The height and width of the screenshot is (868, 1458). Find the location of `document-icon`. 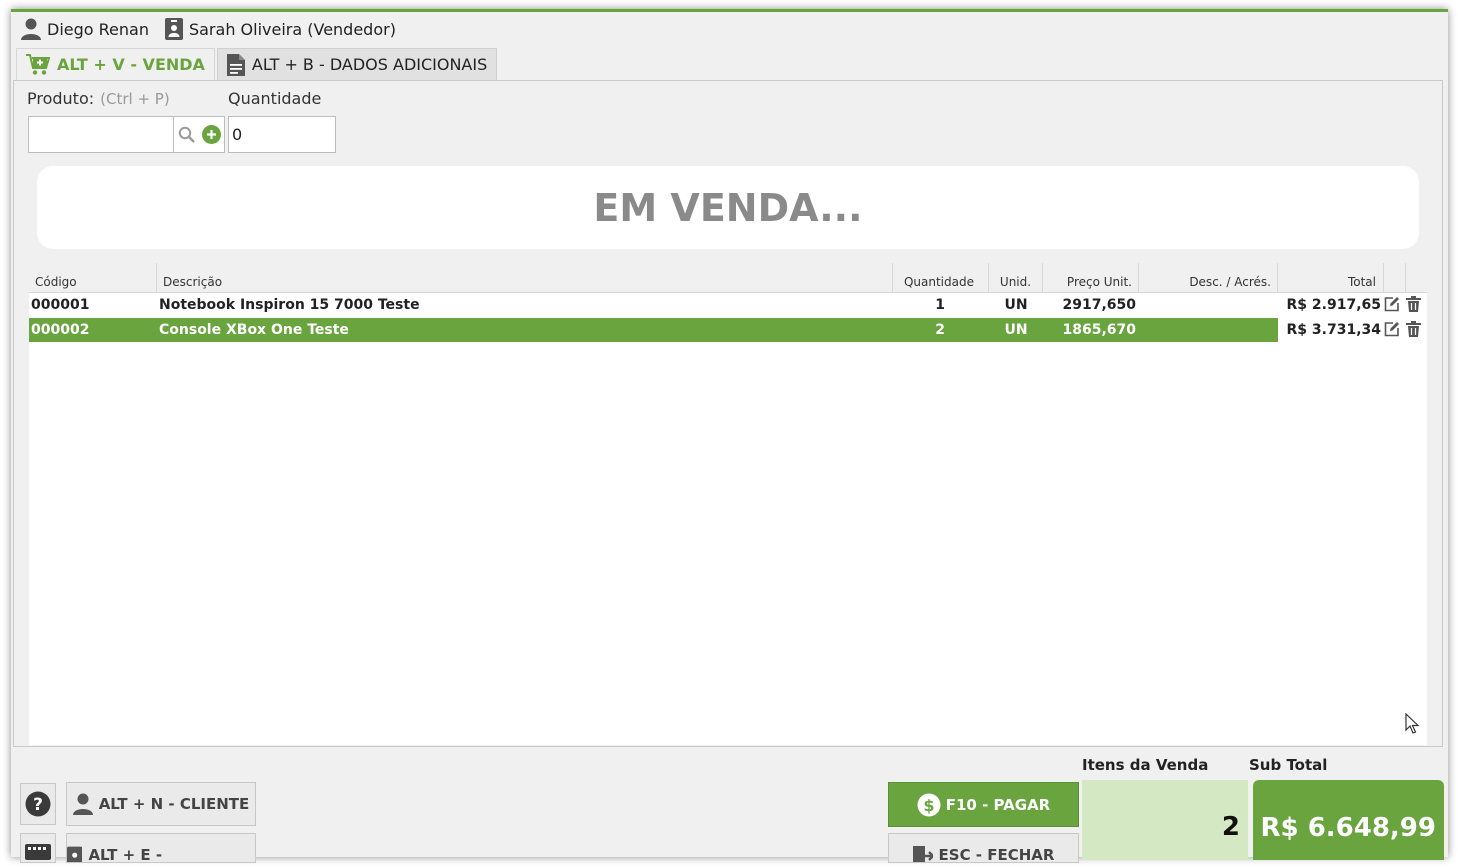

document-icon is located at coordinates (235, 64).